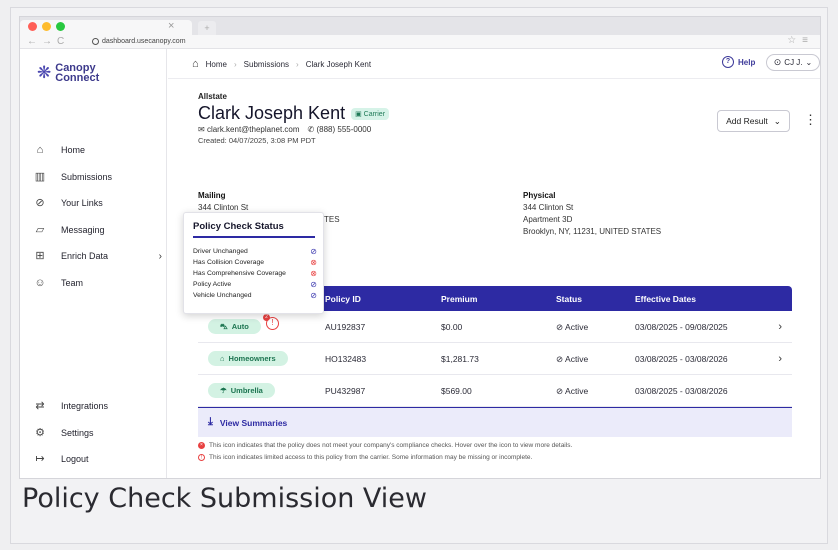 Image resolution: width=838 pixels, height=550 pixels. Describe the element at coordinates (460, 359) in the screenshot. I see `premium: $1,281.73` at that location.